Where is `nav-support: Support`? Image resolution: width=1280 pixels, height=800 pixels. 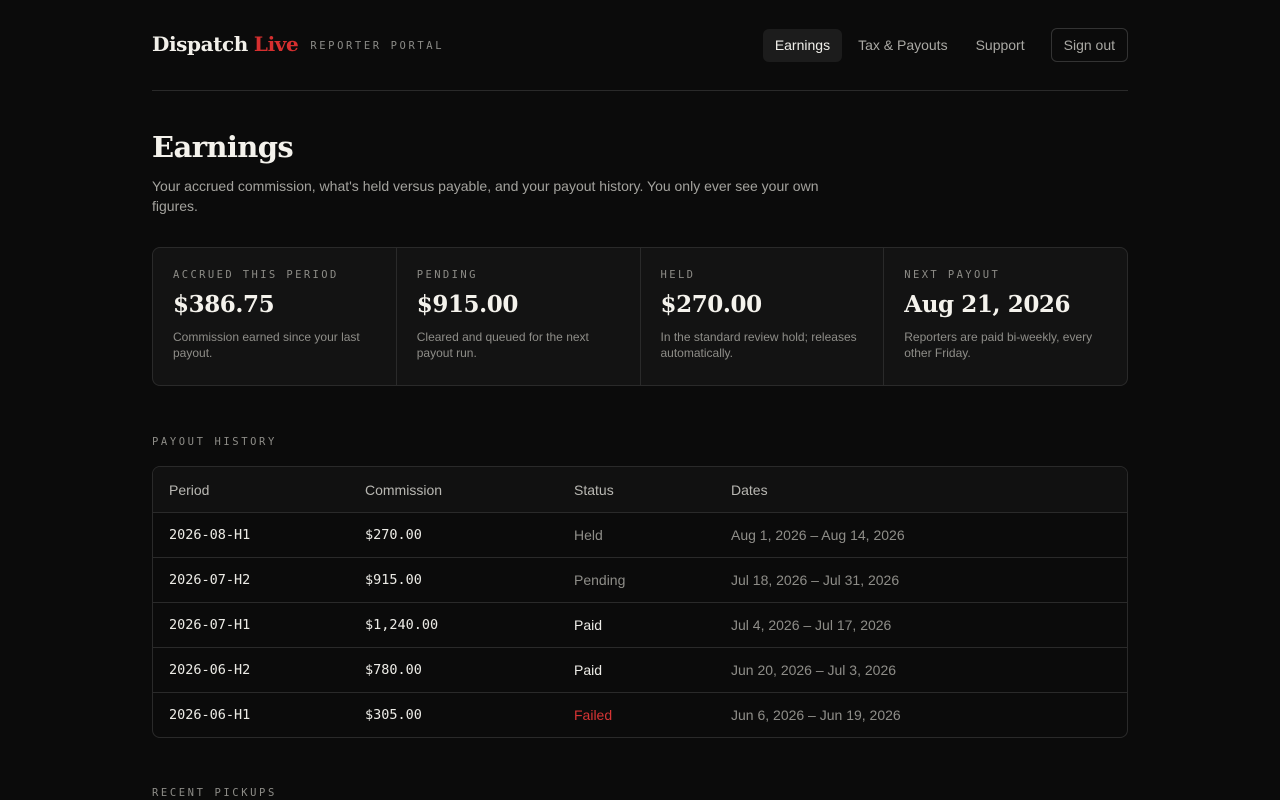
nav-support: Support is located at coordinates (1000, 45).